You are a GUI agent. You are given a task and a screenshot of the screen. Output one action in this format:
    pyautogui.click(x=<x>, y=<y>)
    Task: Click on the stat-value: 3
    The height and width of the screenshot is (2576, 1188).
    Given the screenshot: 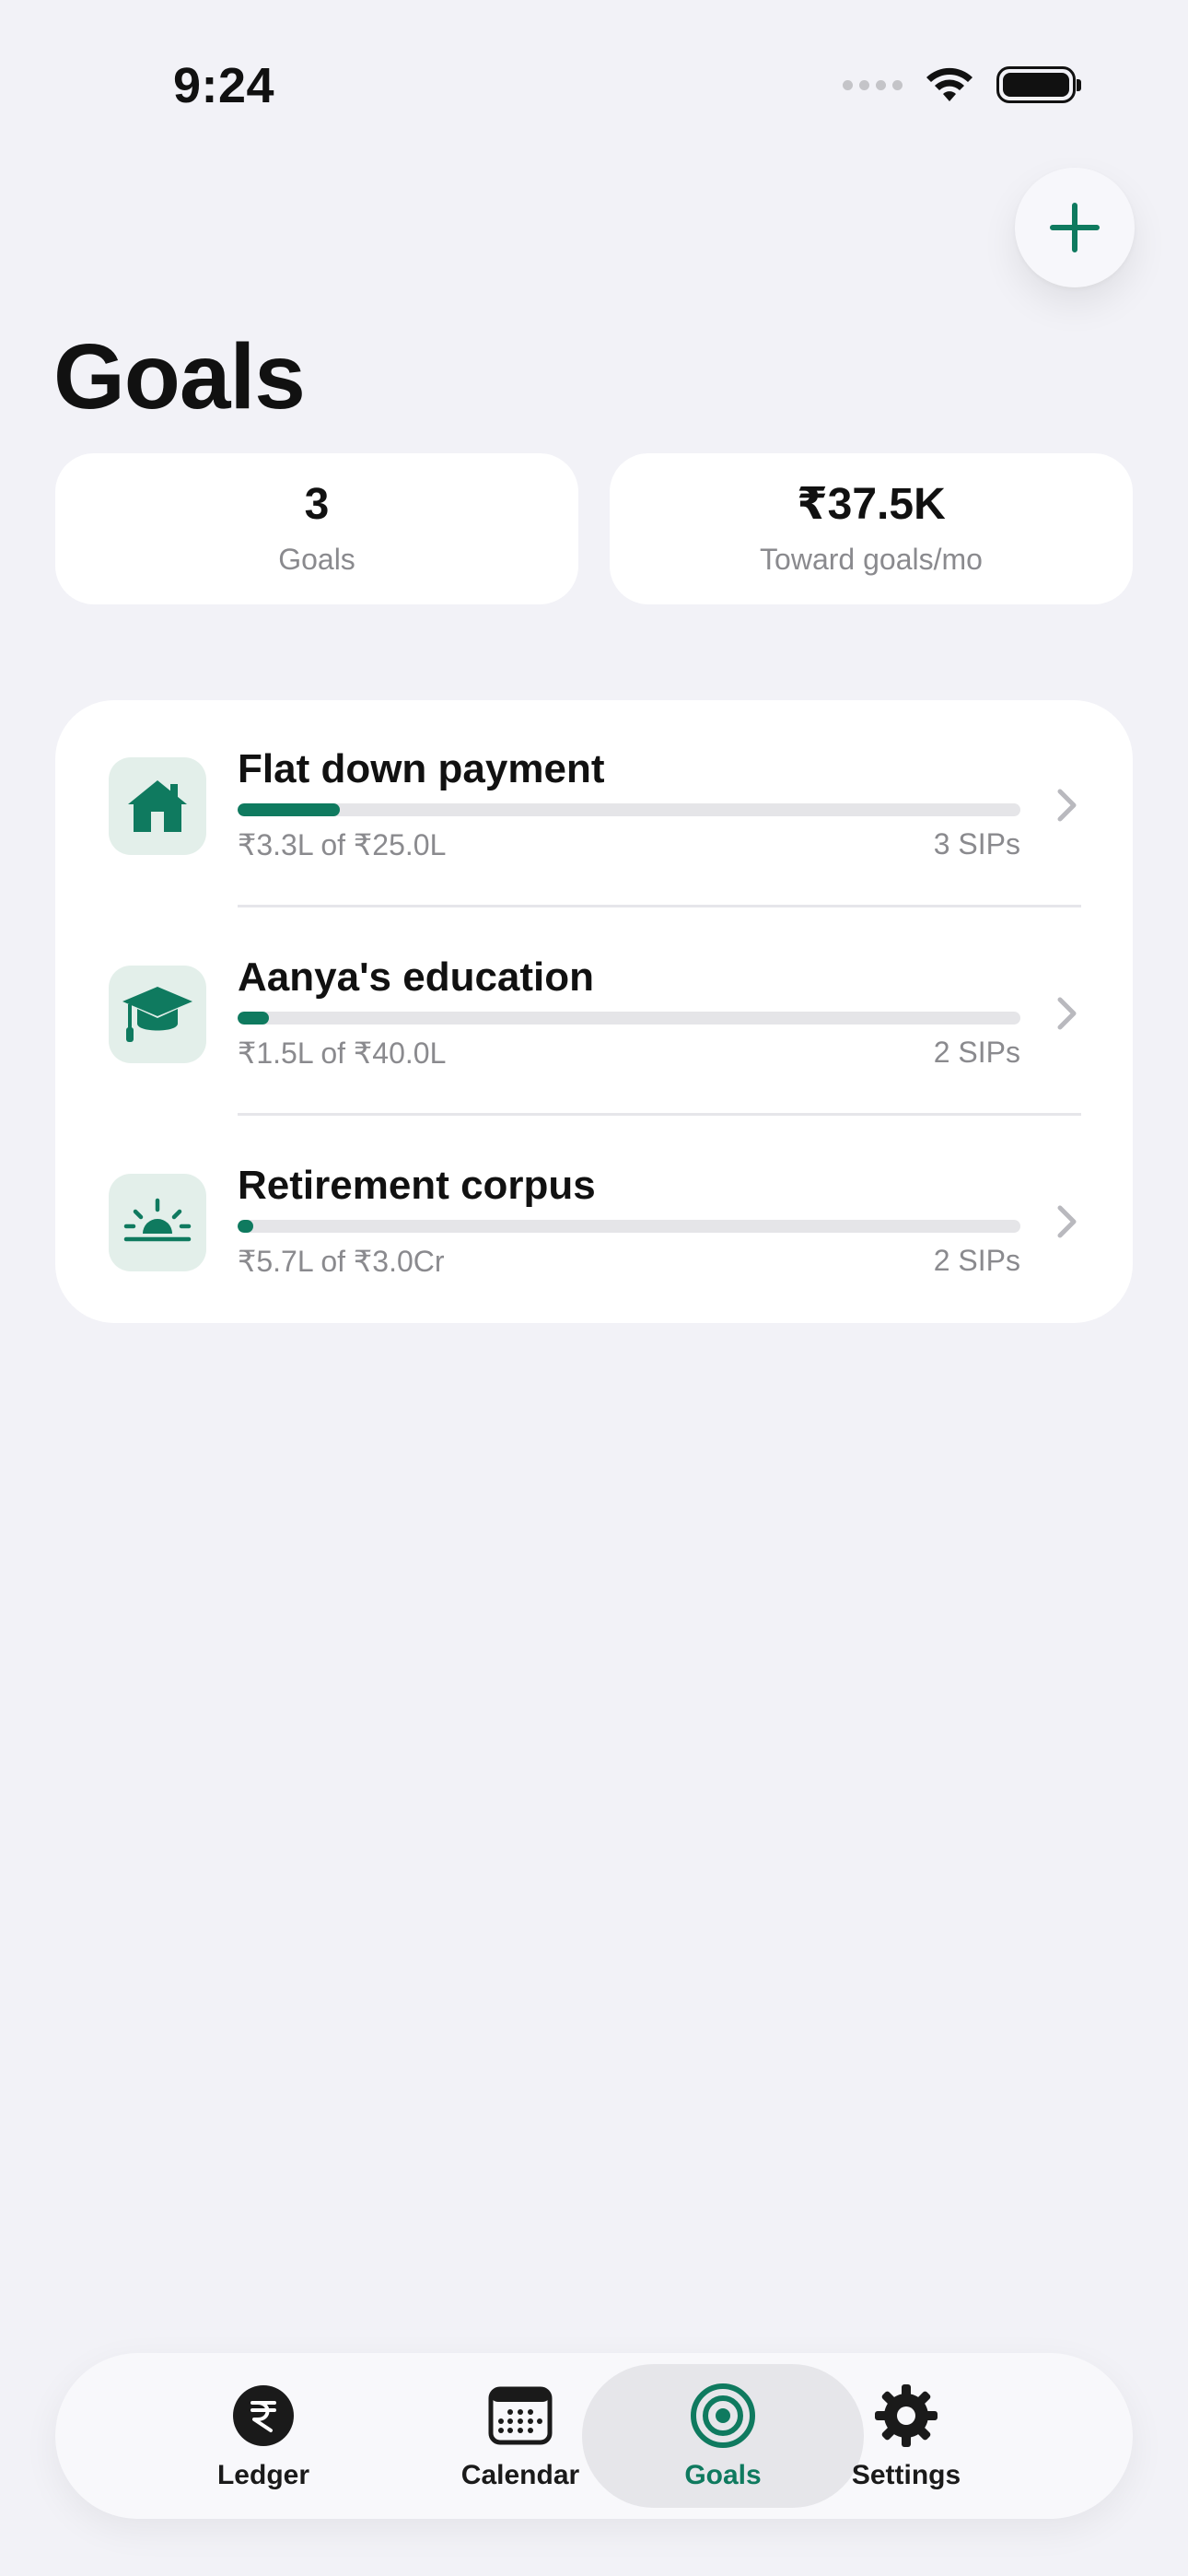 What is the action you would take?
    pyautogui.click(x=317, y=505)
    